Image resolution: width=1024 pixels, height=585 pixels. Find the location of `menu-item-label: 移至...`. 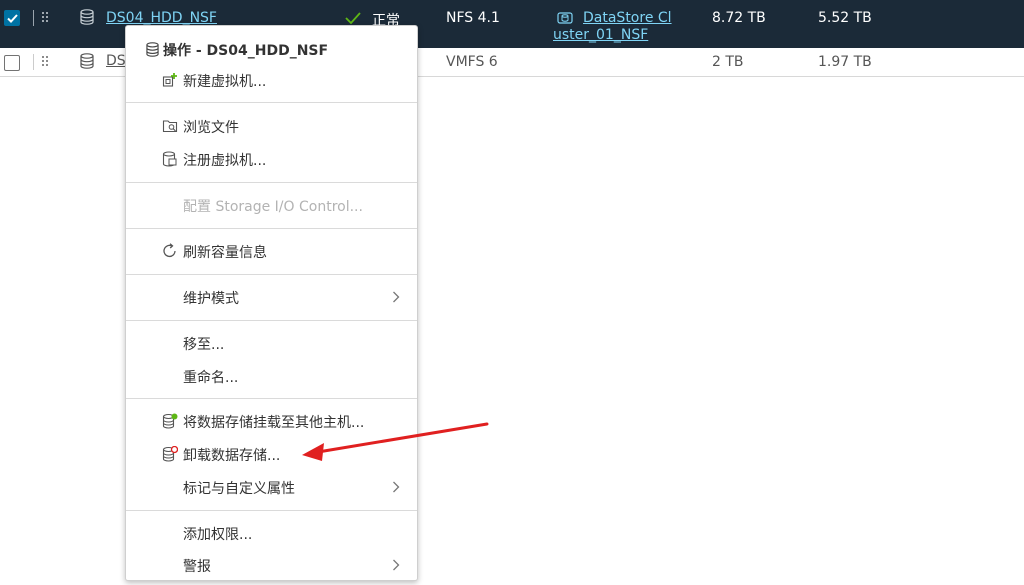

menu-item-label: 移至... is located at coordinates (204, 345).